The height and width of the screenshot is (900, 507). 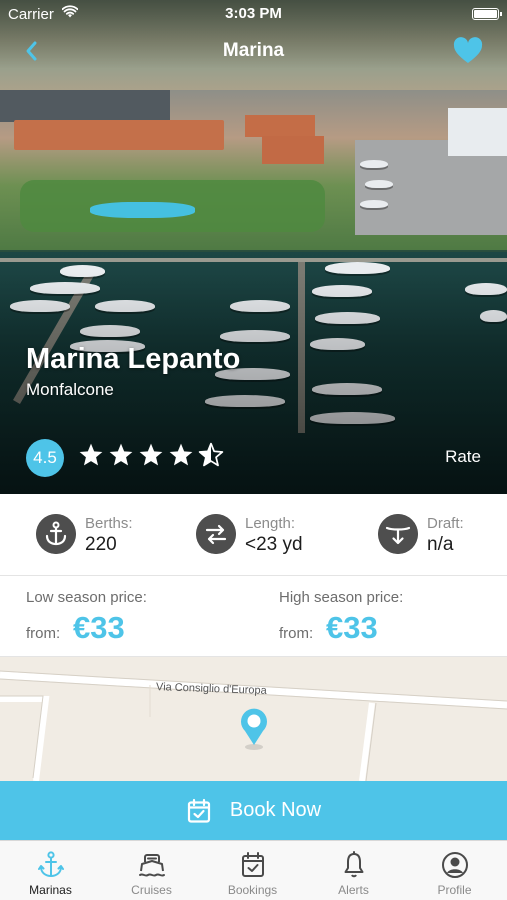 I want to click on ship-icon, so click(x=151, y=865).